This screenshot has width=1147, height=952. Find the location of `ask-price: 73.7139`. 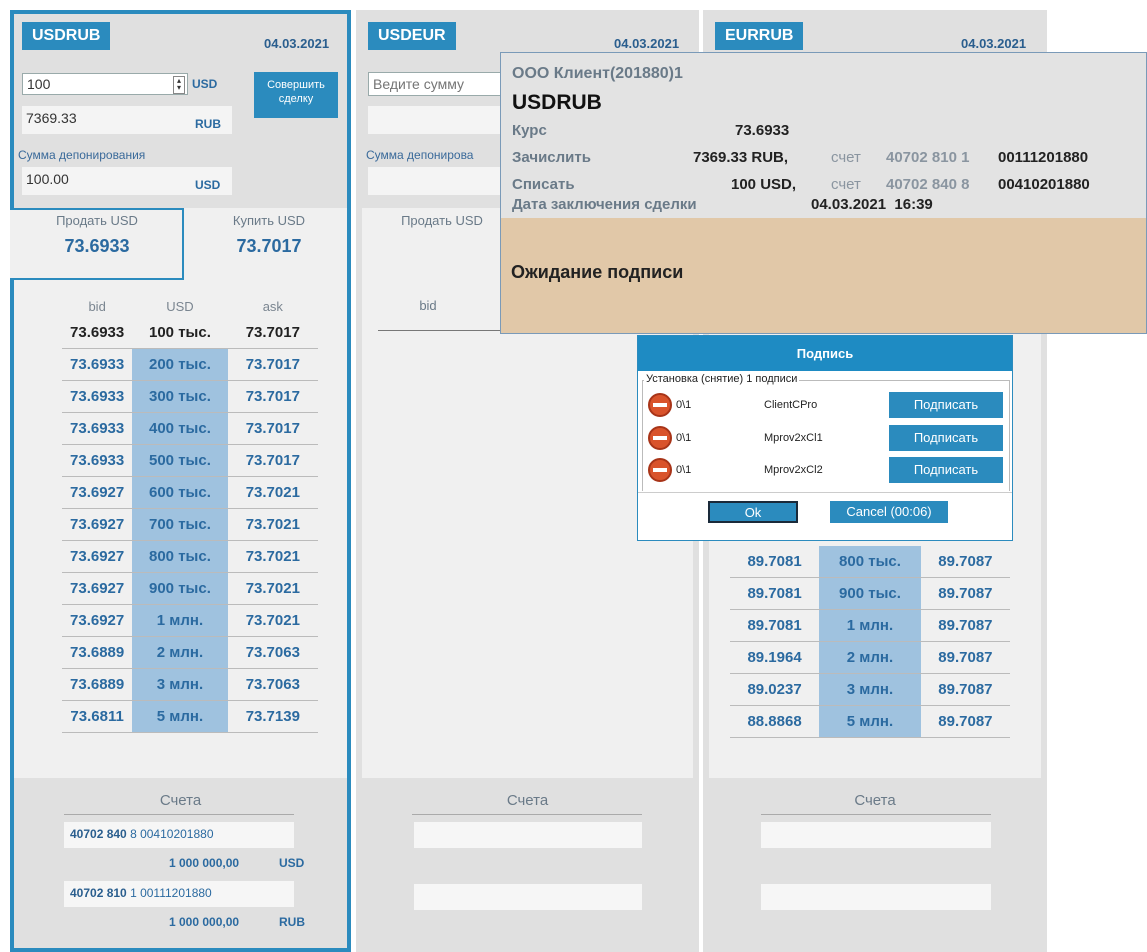

ask-price: 73.7139 is located at coordinates (272, 716).